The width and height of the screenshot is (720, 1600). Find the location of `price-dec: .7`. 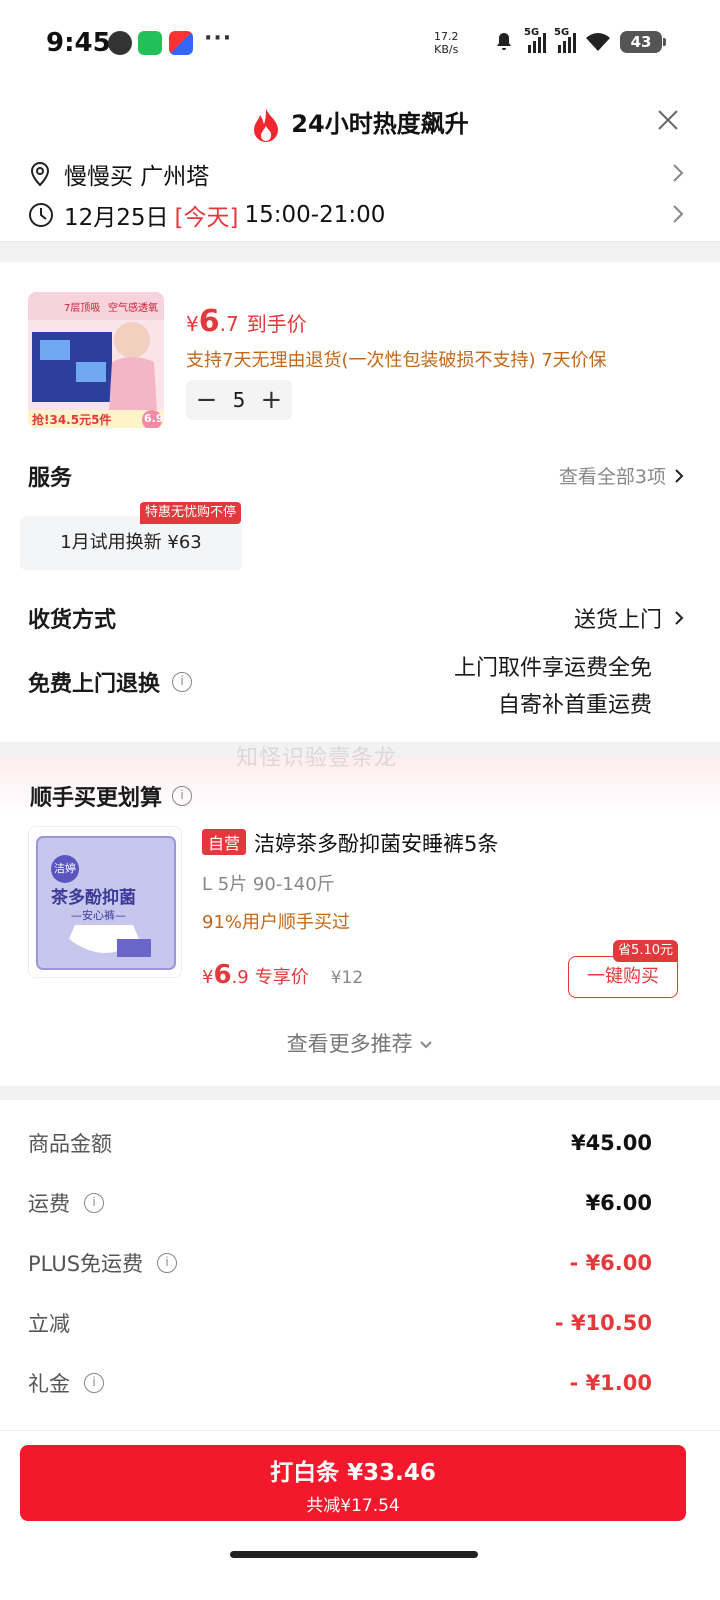

price-dec: .7 is located at coordinates (229, 324).